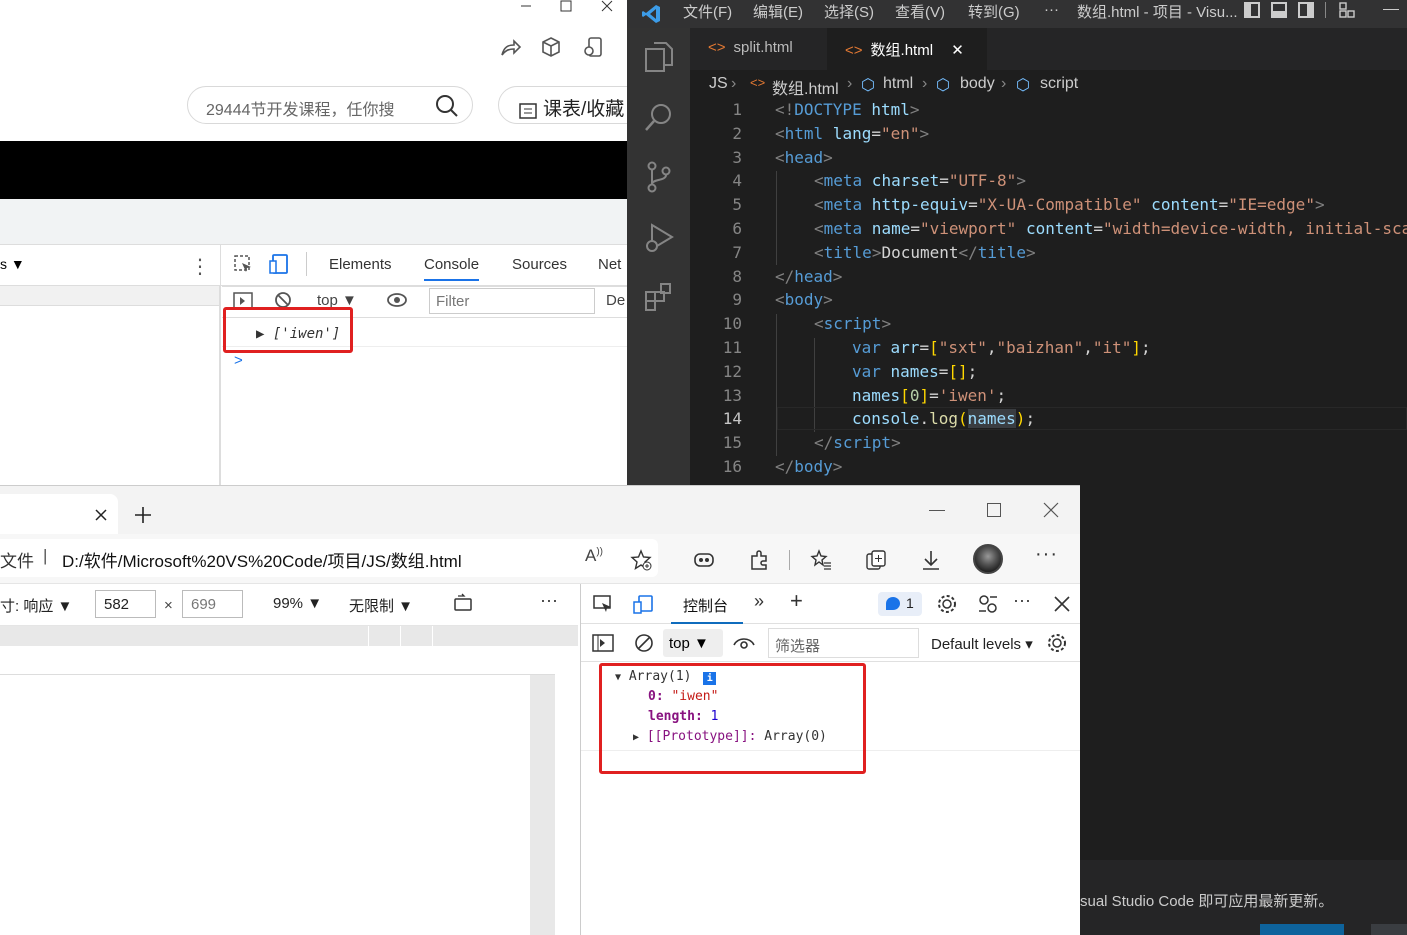 Image resolution: width=1407 pixels, height=935 pixels. What do you see at coordinates (718, 84) in the screenshot?
I see `breadcrumb-item: JS` at bounding box center [718, 84].